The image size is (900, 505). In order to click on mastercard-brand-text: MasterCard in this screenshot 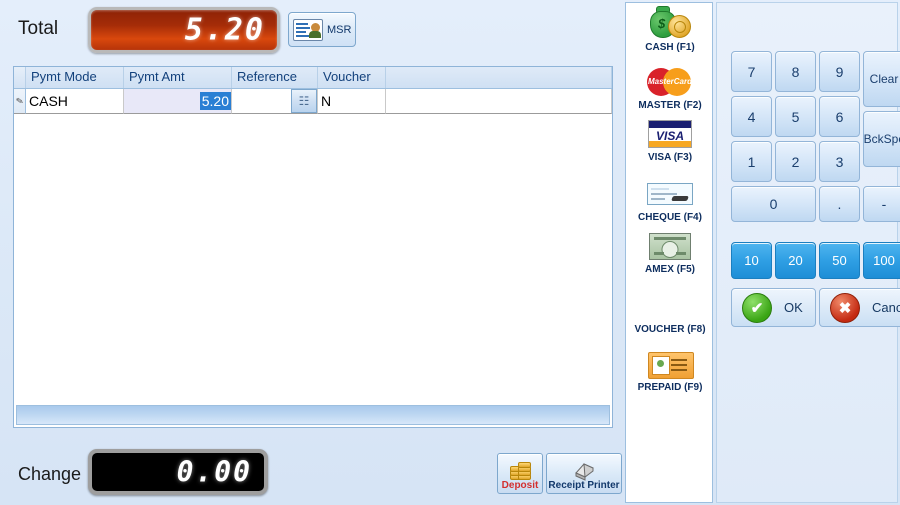, I will do `click(669, 81)`.